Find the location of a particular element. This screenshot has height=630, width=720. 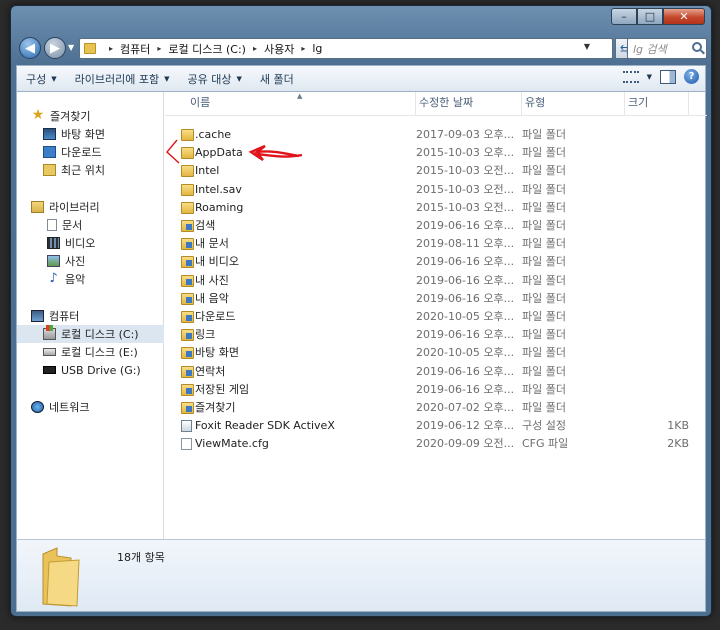

nav-computer: 컴퓨터 is located at coordinates (90, 316).